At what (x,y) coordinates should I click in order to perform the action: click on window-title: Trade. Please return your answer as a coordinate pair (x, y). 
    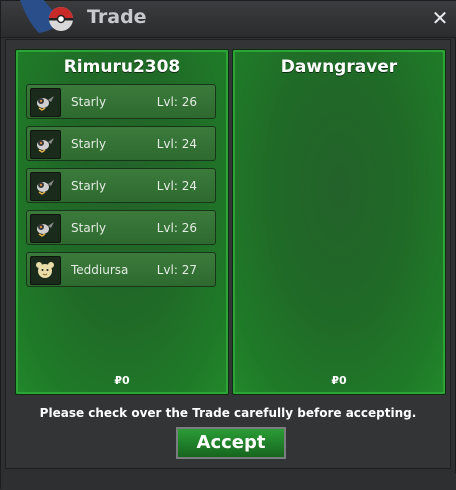
    Looking at the image, I should click on (117, 17).